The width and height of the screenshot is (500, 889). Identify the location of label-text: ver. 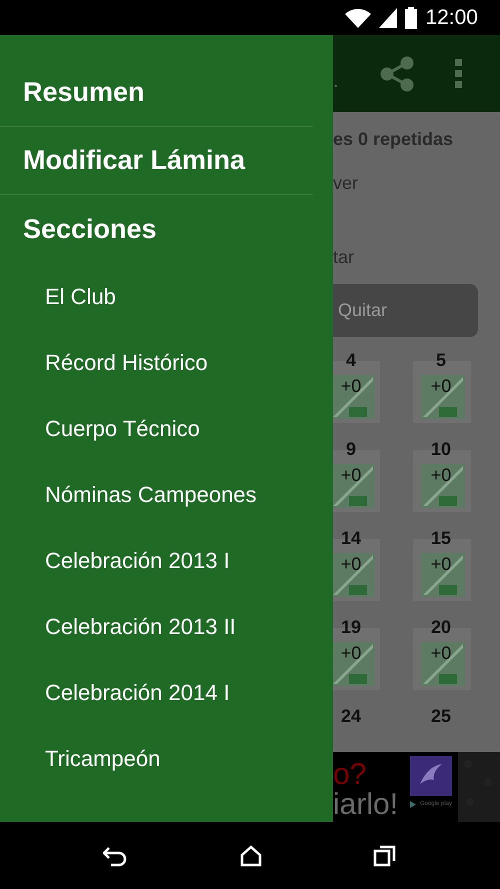
(346, 183).